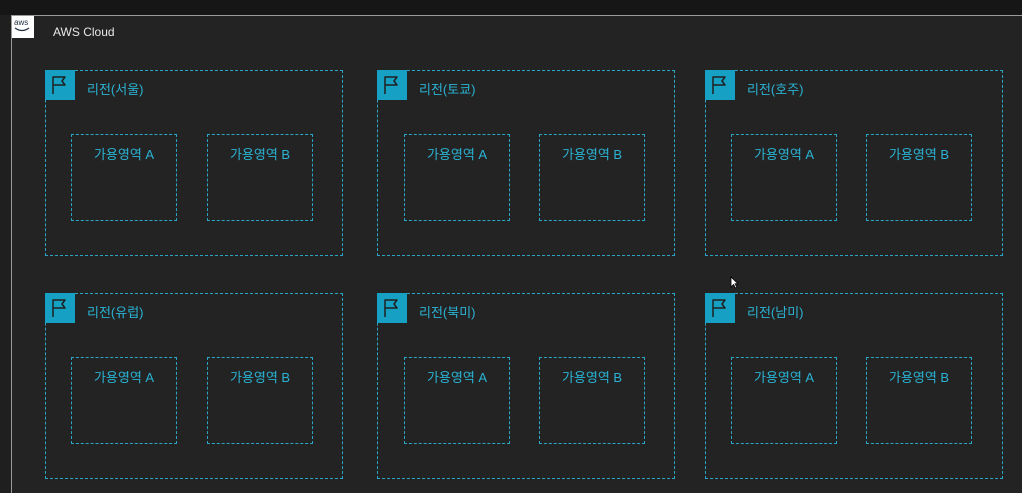  Describe the element at coordinates (734, 285) in the screenshot. I see `mouse-cursor-icon` at that location.